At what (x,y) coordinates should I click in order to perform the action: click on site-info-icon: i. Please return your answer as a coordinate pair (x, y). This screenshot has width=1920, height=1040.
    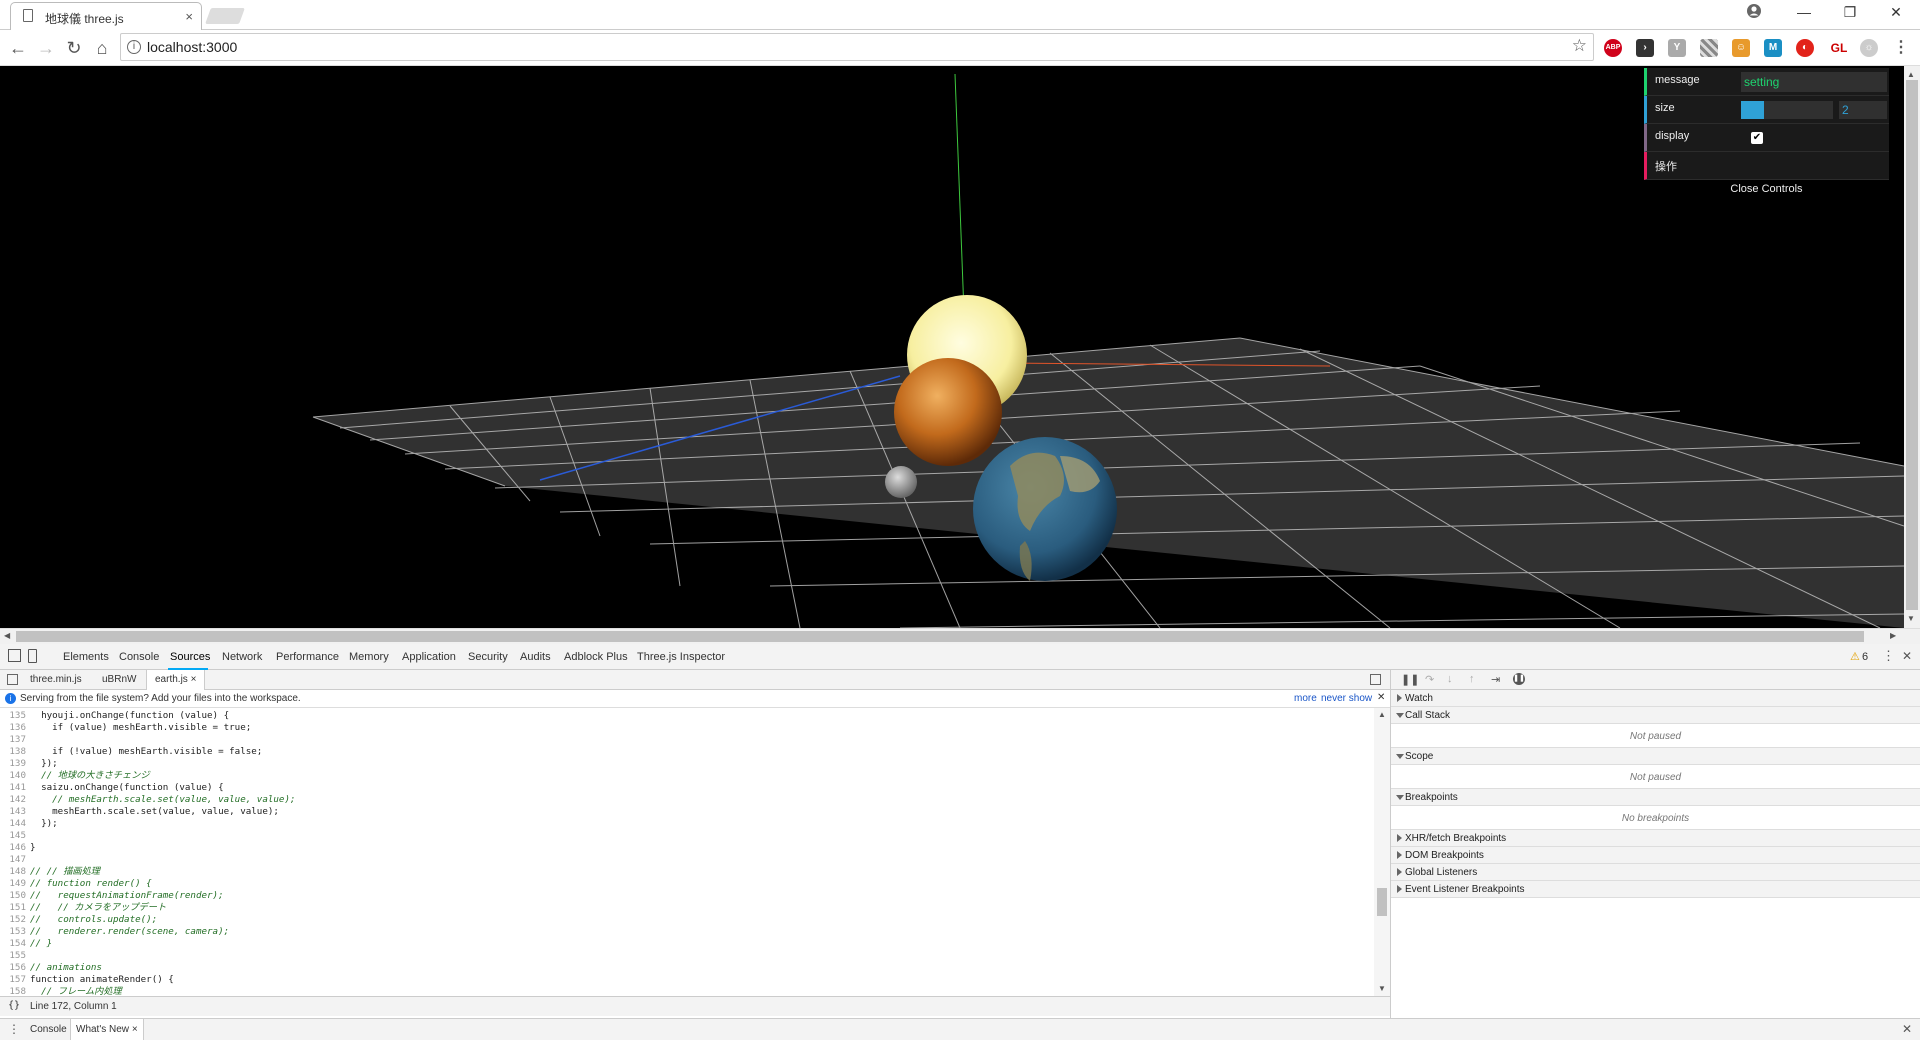
    Looking at the image, I should click on (134, 47).